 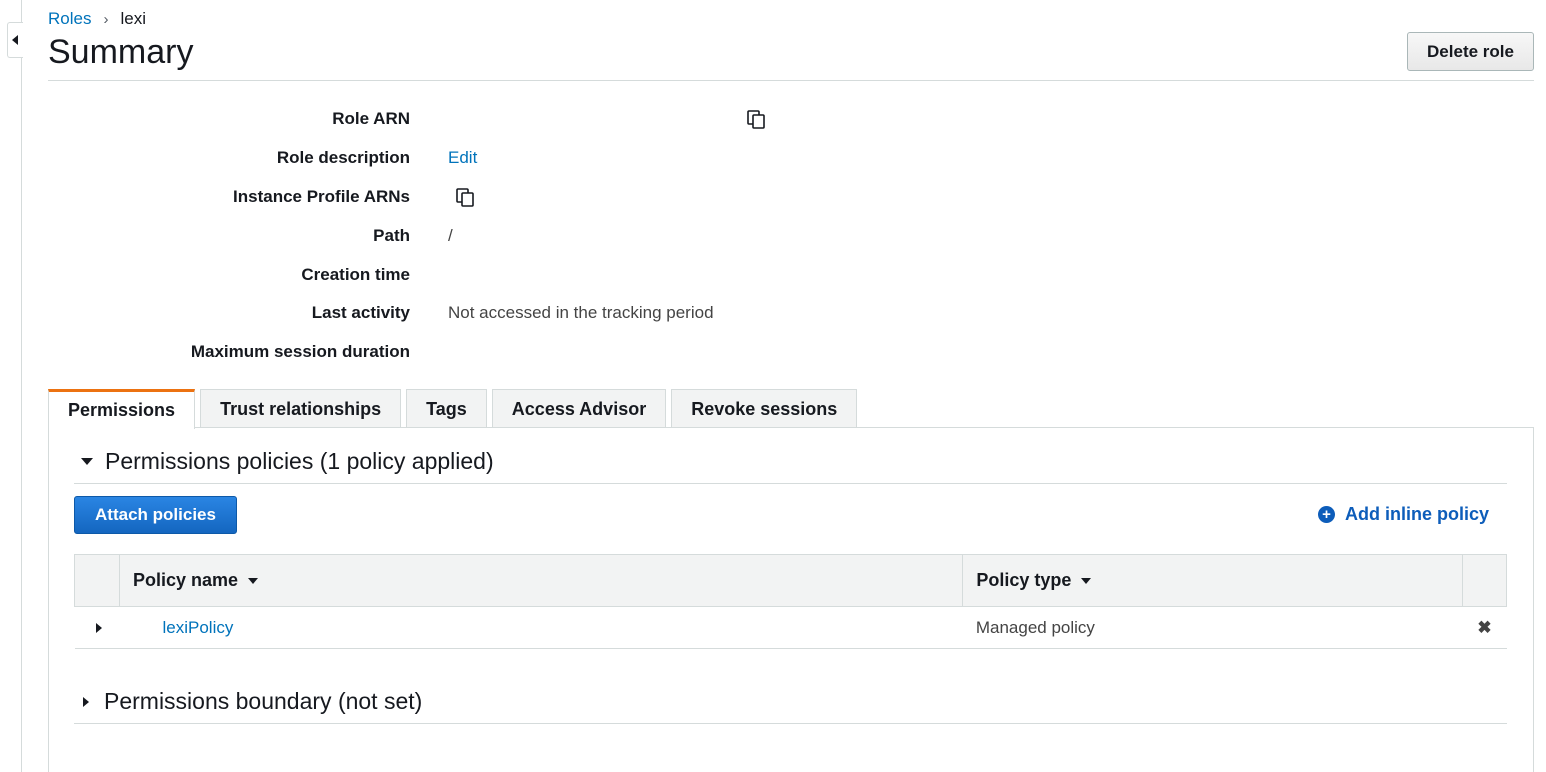 I want to click on table-row: lexiPolicy Managed policy ✖, so click(x=790, y=627).